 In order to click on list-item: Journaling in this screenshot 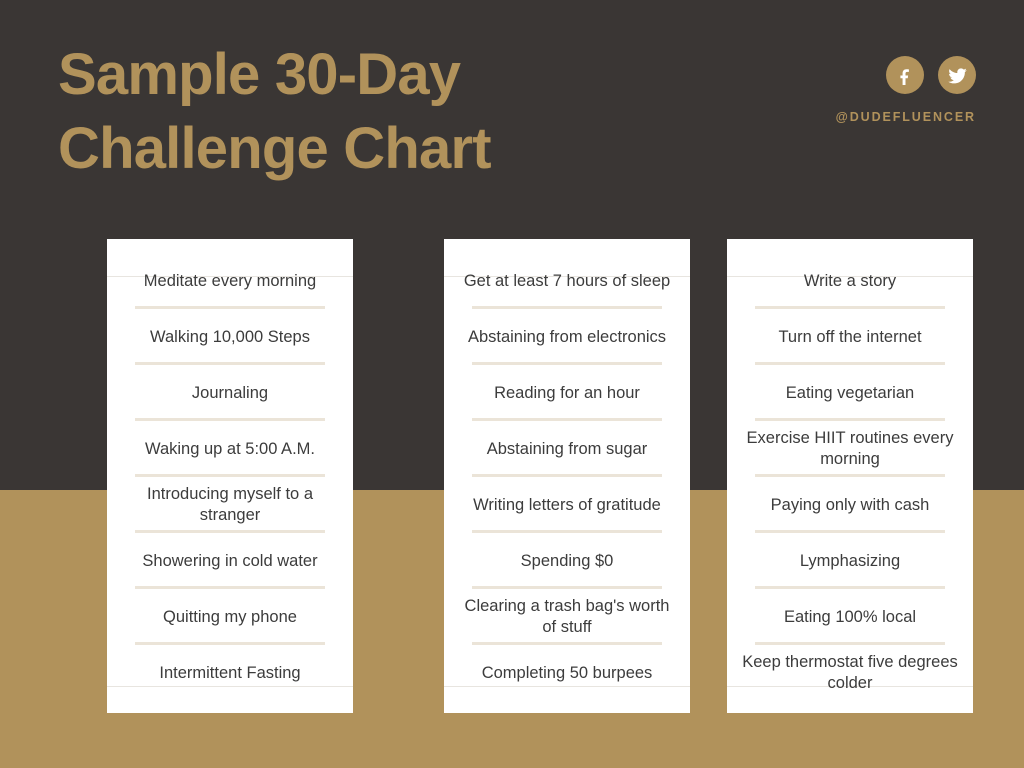, I will do `click(230, 393)`.